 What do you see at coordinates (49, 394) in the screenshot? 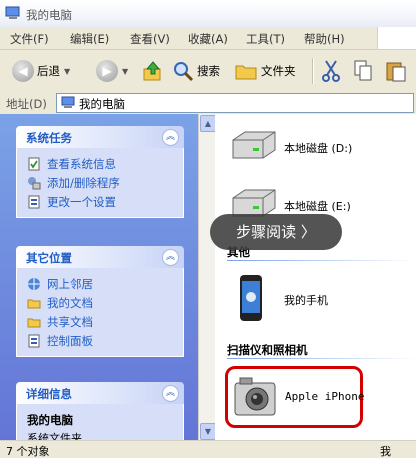
I see `details-title: 详细信息` at bounding box center [49, 394].